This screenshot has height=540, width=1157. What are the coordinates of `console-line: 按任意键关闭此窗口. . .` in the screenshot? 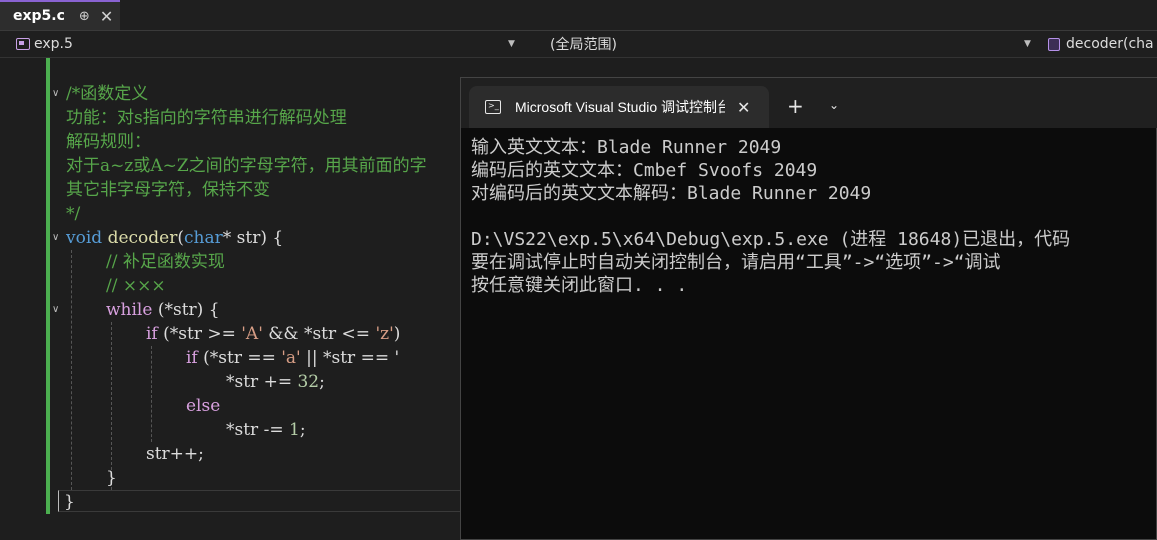 It's located at (579, 285).